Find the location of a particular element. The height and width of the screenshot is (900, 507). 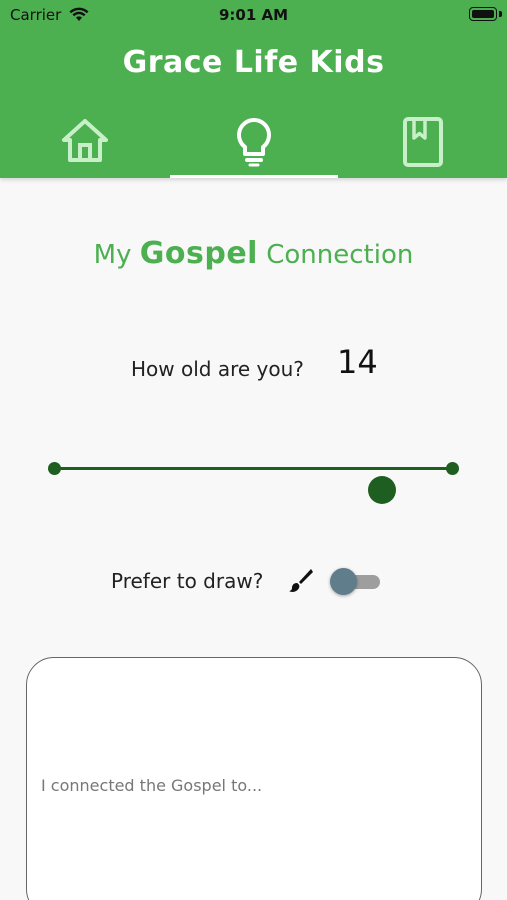

slider-thumb is located at coordinates (382, 490).